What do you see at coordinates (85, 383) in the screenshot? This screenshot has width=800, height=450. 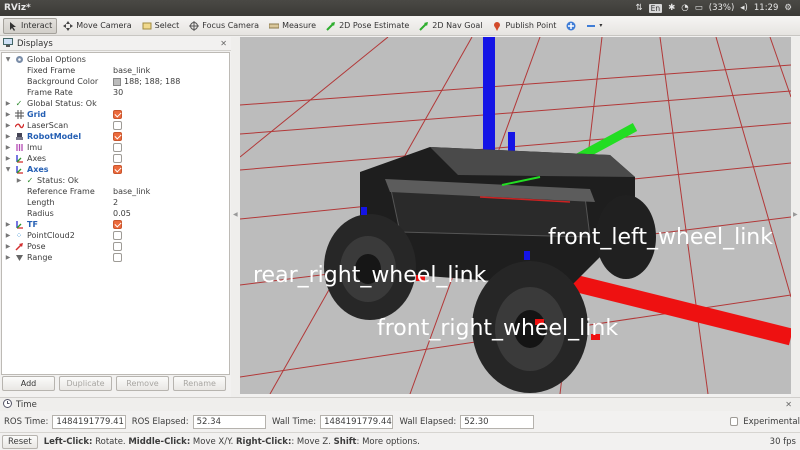 I see `duplicate-button: Duplicate` at bounding box center [85, 383].